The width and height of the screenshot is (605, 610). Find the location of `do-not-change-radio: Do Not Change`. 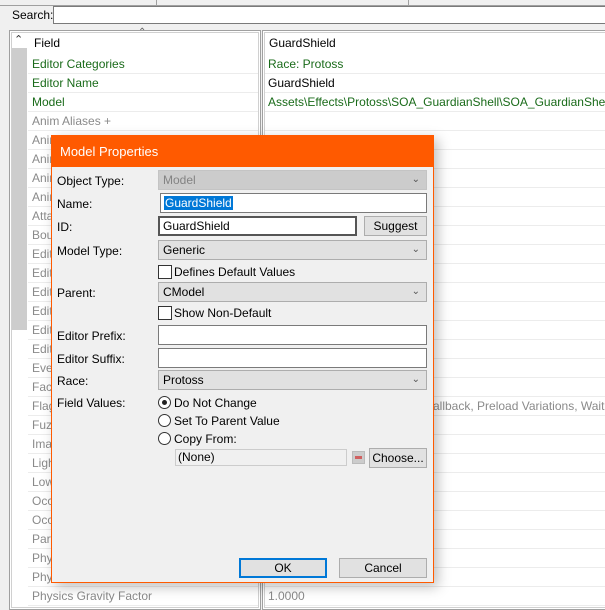

do-not-change-radio: Do Not Change is located at coordinates (207, 403).